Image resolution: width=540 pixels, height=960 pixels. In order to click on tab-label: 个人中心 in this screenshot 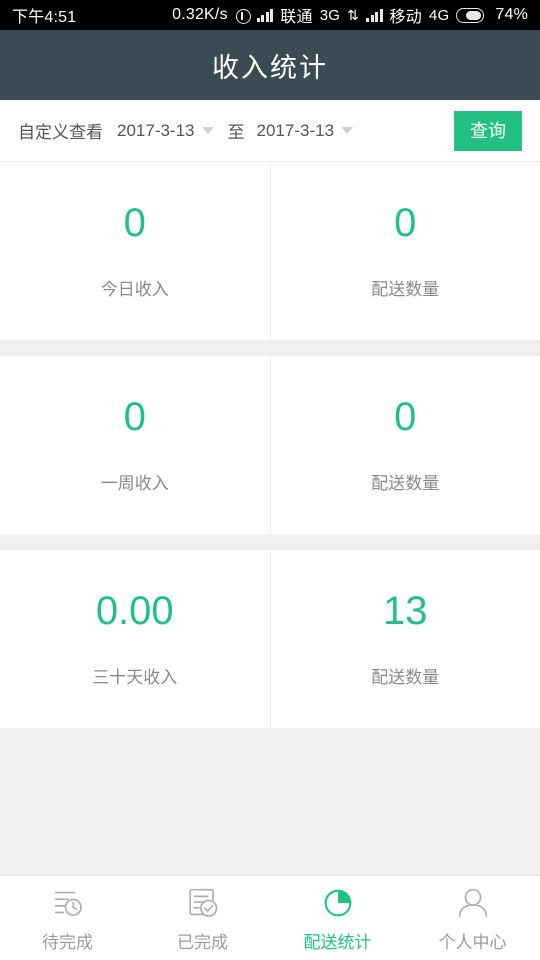, I will do `click(472, 942)`.